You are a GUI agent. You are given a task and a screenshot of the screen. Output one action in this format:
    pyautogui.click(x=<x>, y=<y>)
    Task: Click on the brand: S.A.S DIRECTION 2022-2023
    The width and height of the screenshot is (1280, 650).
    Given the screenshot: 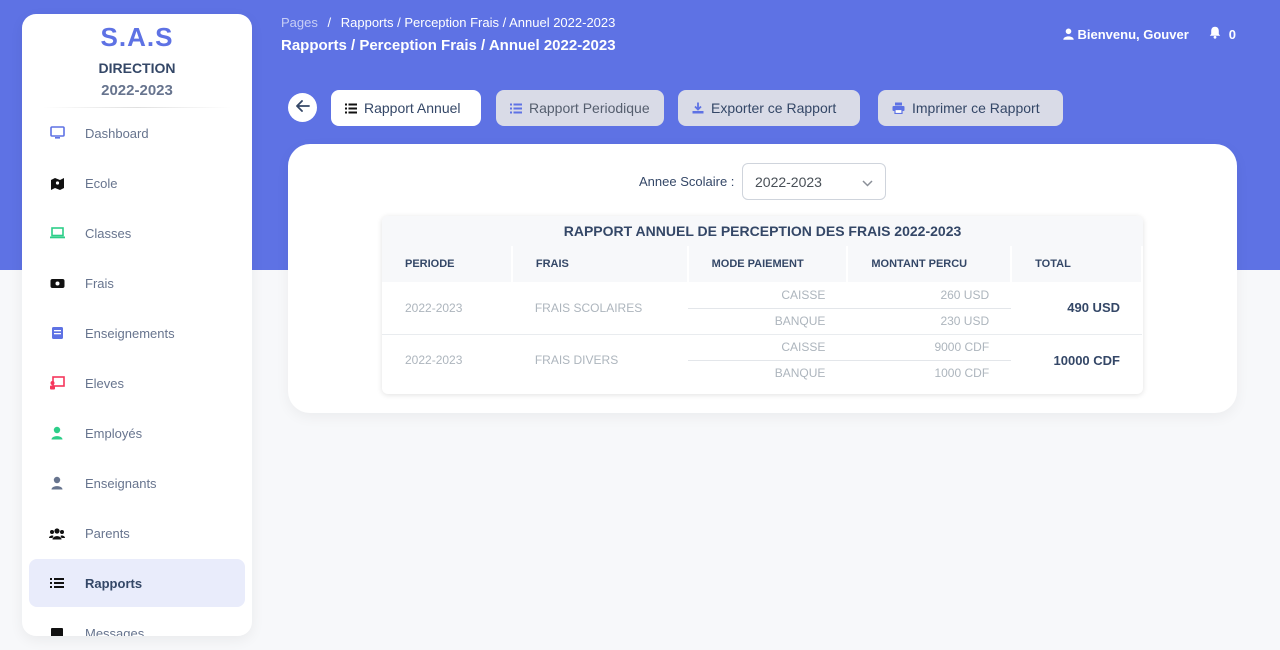 What is the action you would take?
    pyautogui.click(x=137, y=61)
    